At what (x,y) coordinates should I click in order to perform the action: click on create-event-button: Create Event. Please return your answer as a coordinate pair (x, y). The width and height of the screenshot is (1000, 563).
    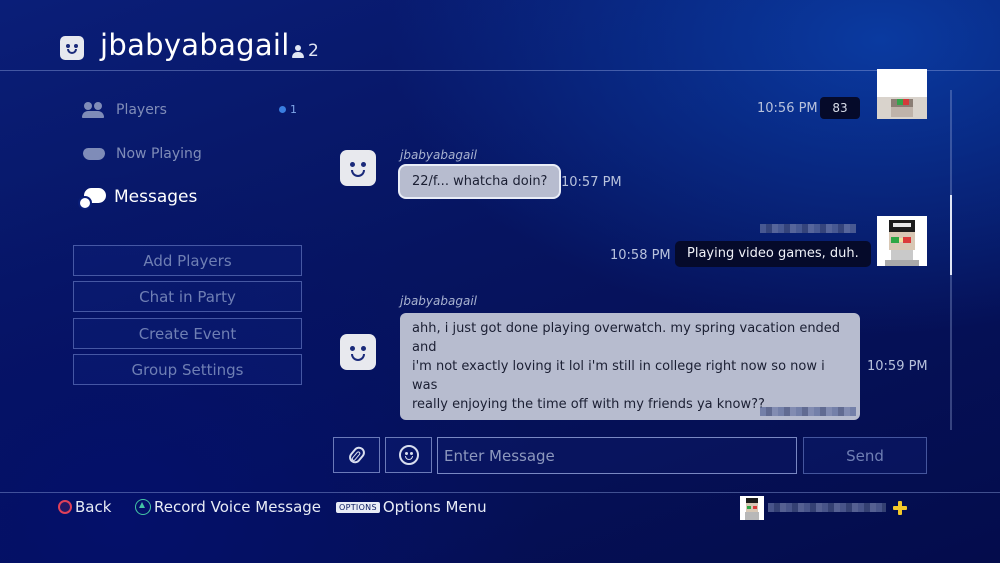
    Looking at the image, I should click on (187, 333).